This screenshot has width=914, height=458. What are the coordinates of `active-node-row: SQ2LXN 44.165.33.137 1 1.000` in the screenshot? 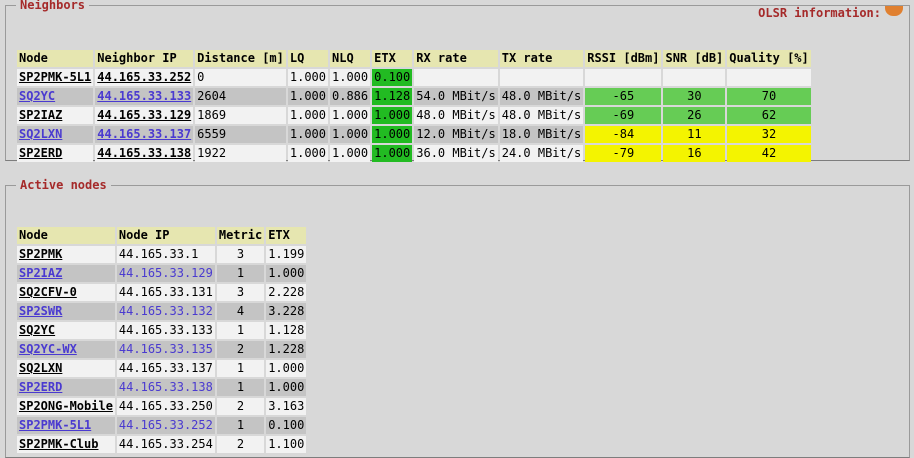 It's located at (162, 368).